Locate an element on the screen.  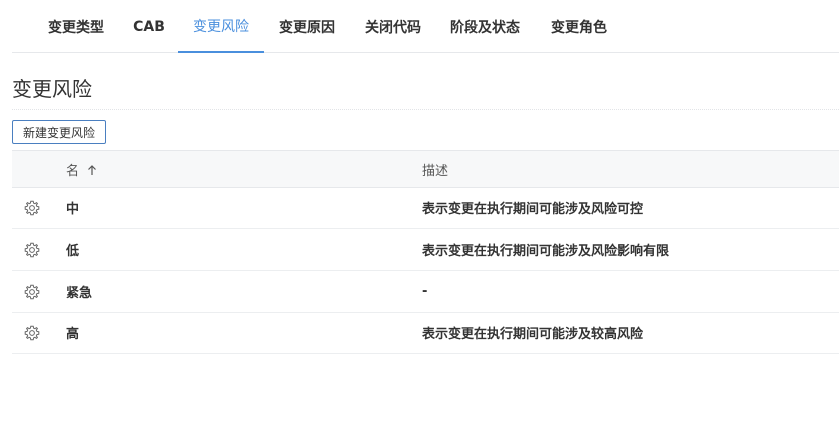
row-description: 表示变更在执行期间可能涉及较高风险 is located at coordinates (533, 334).